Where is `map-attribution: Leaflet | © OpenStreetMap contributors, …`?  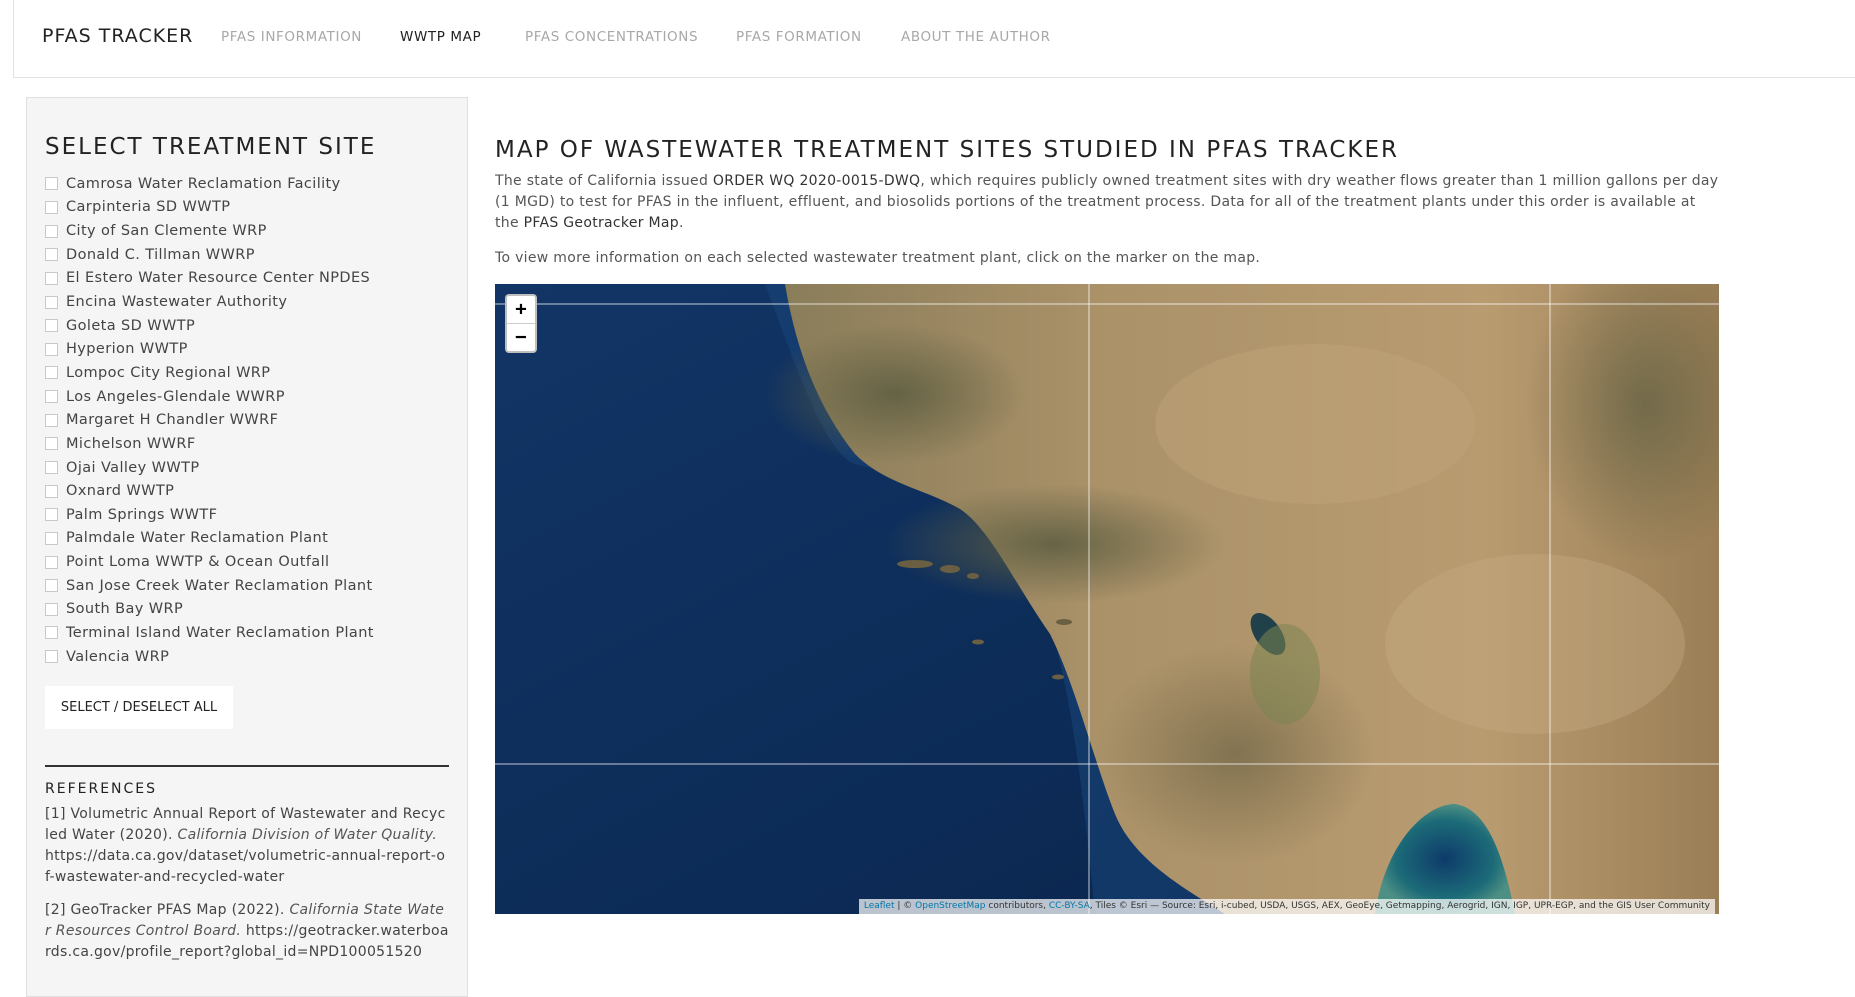
map-attribution: Leaflet | © OpenStreetMap contributors, … is located at coordinates (1286, 906).